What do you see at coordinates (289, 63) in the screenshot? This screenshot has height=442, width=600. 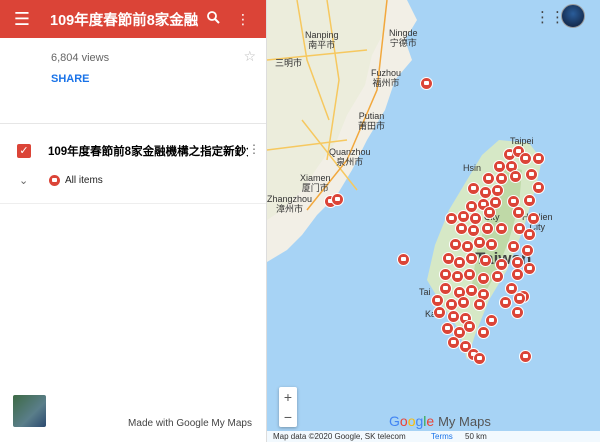 I see `city-sanming: 三明市` at bounding box center [289, 63].